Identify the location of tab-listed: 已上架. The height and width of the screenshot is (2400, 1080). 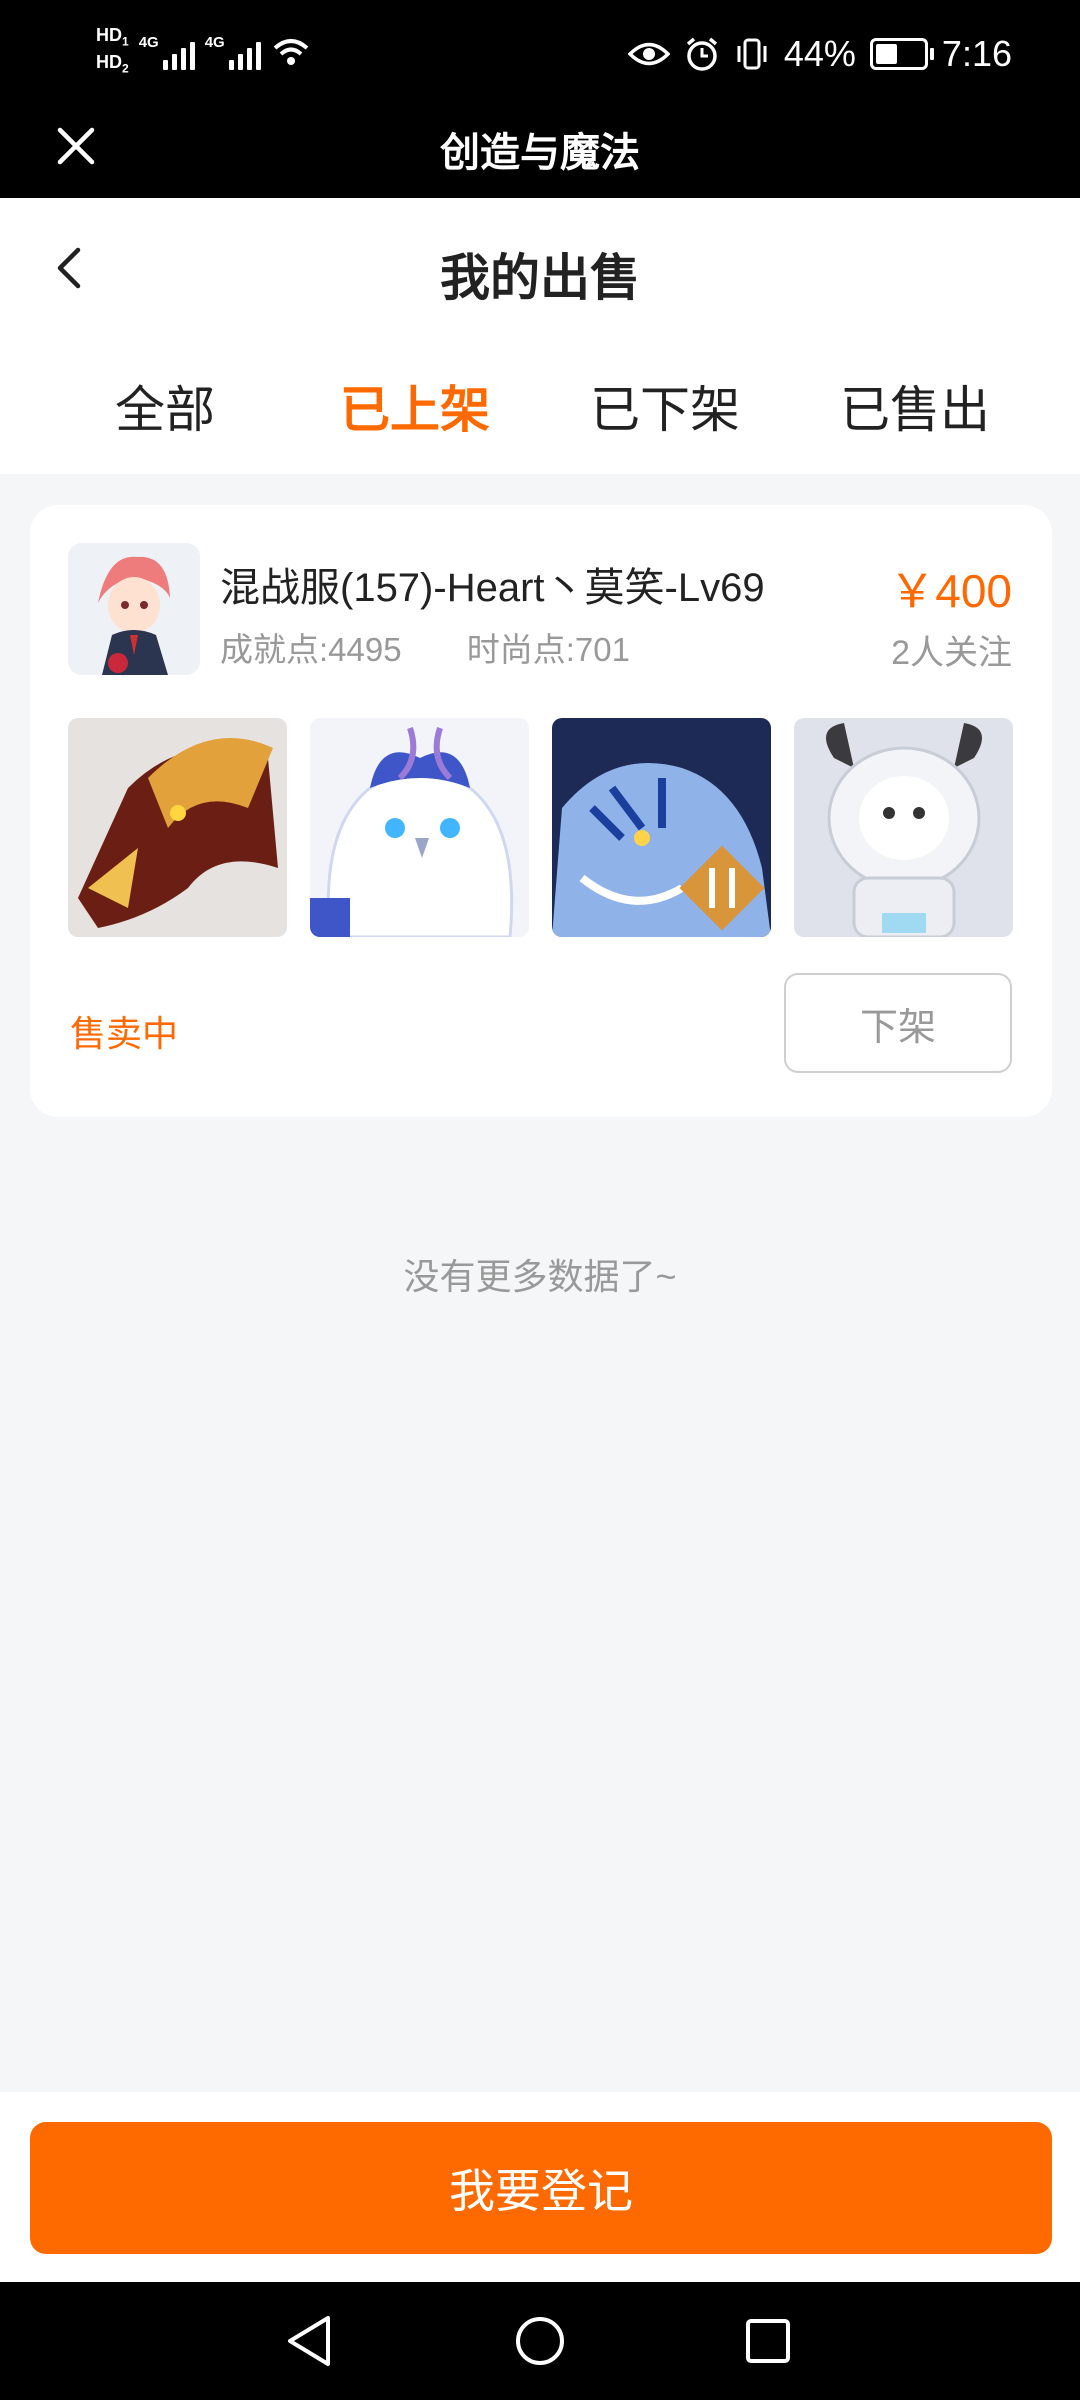
(415, 408).